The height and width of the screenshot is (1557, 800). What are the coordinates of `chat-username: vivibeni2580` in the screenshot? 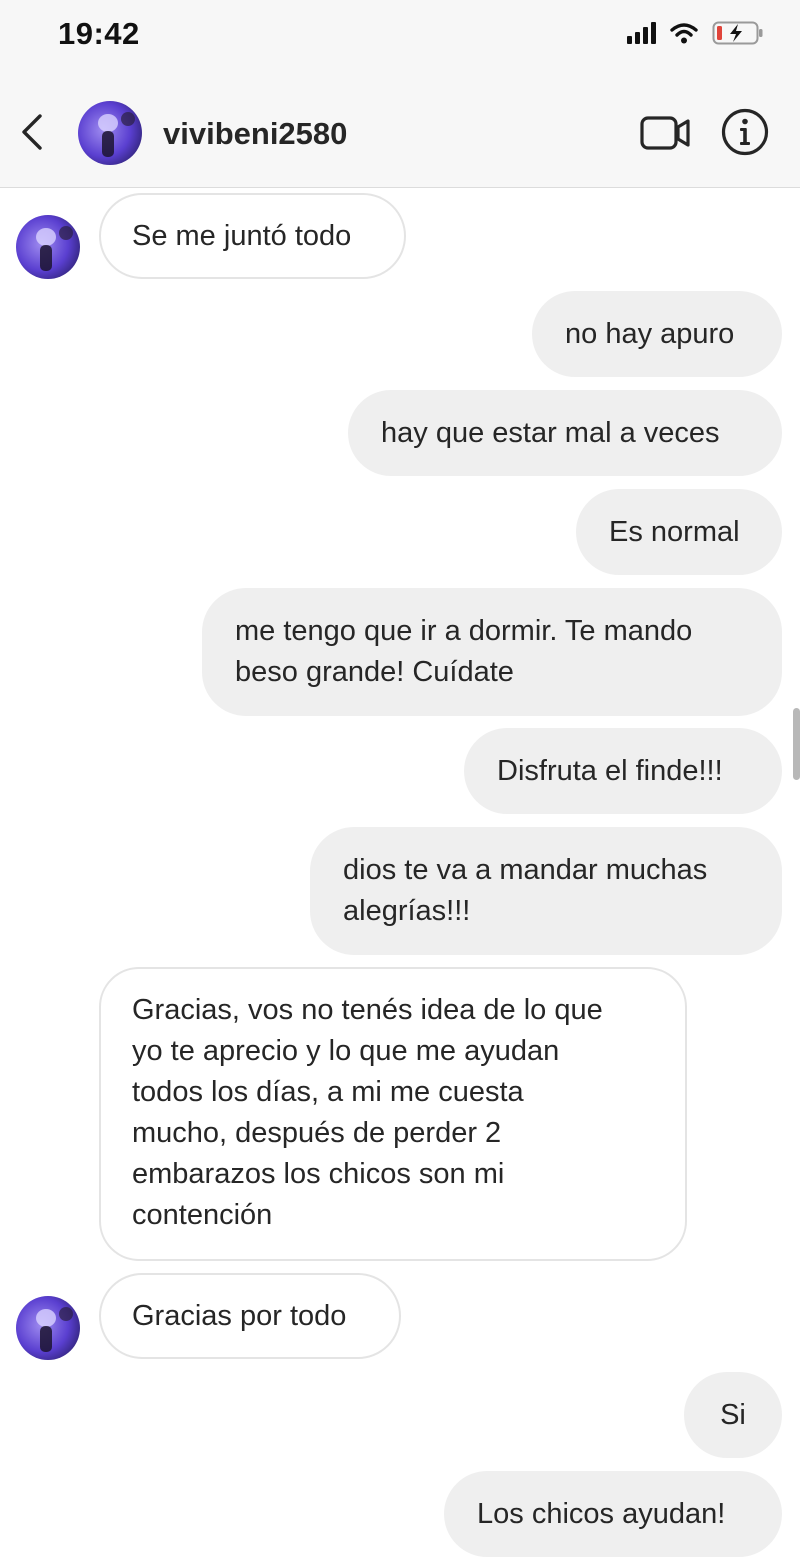 It's located at (255, 134).